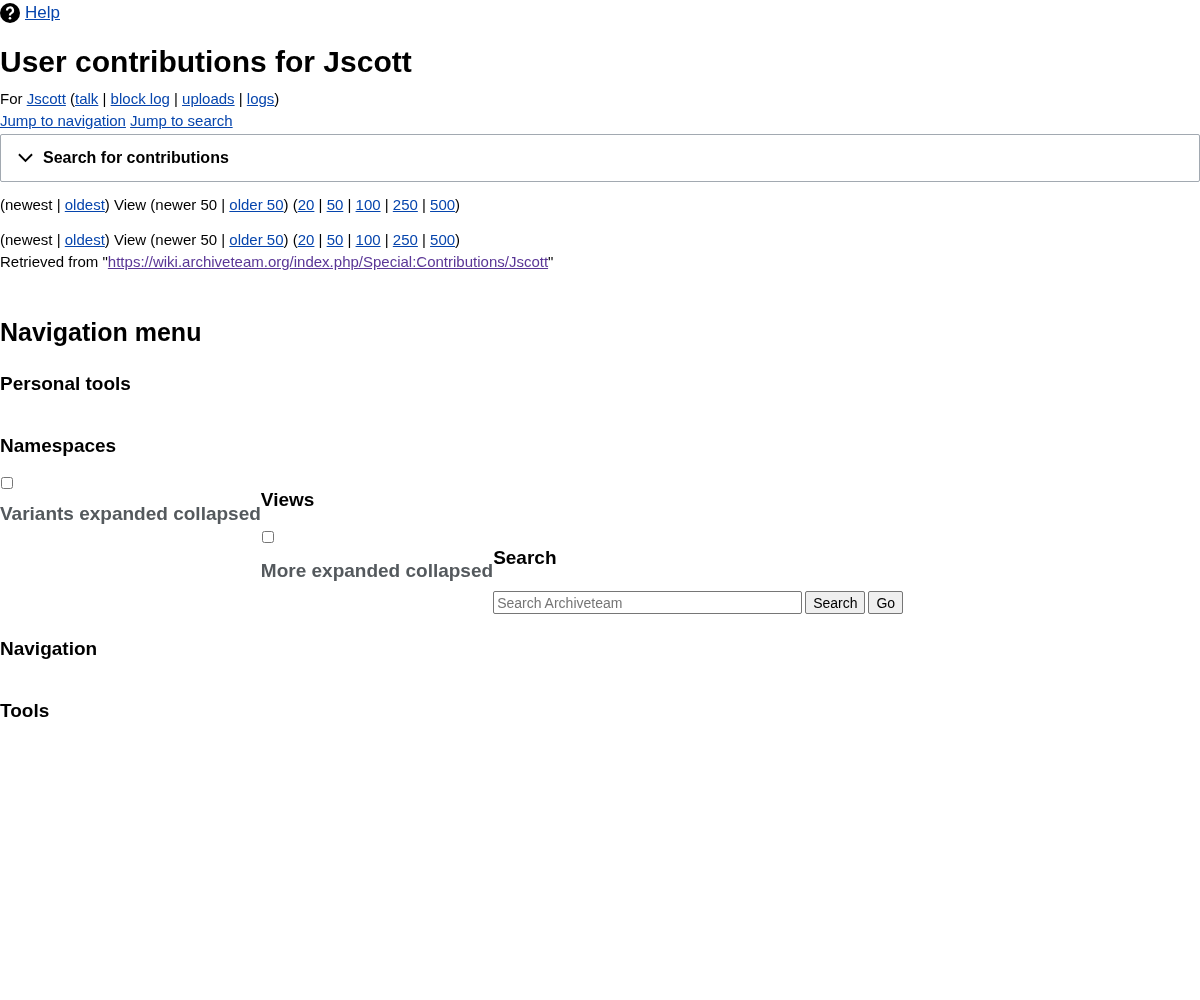  Describe the element at coordinates (49, 649) in the screenshot. I see `section-heading: Navigation` at that location.